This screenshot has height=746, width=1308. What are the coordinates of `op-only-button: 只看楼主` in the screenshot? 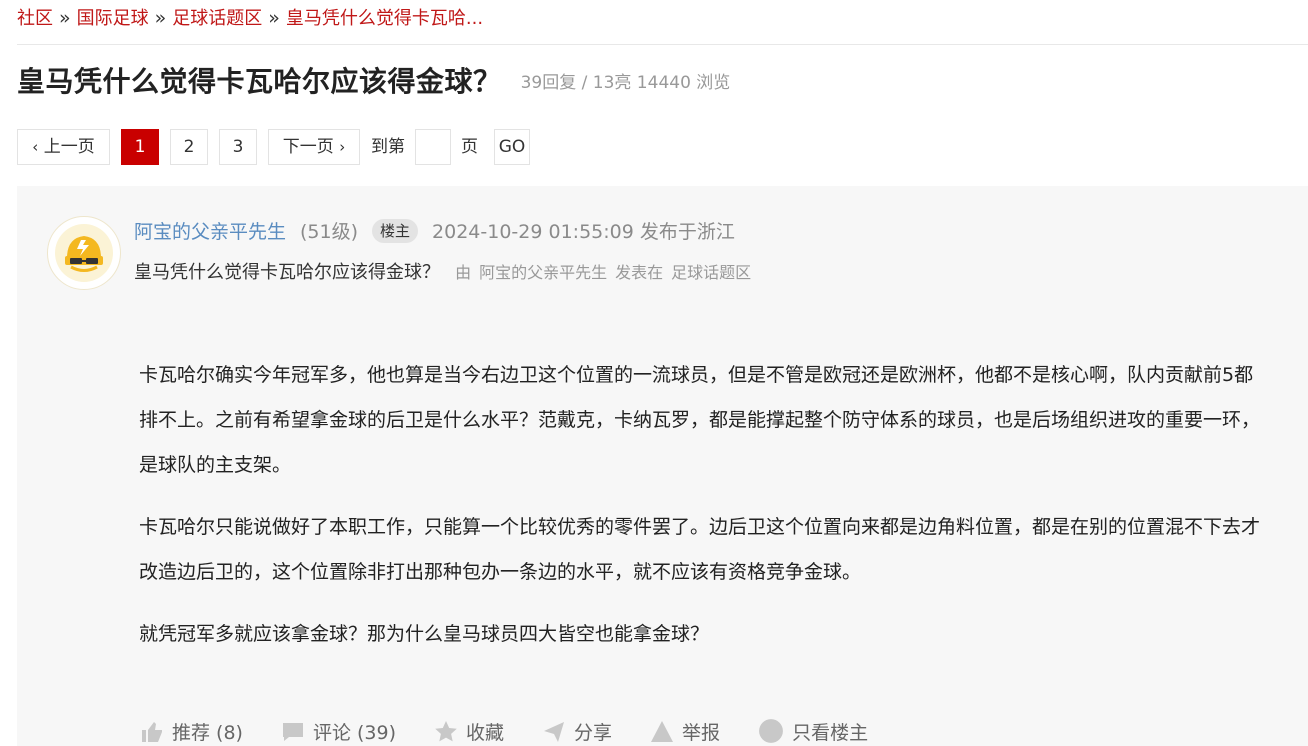 It's located at (813, 731).